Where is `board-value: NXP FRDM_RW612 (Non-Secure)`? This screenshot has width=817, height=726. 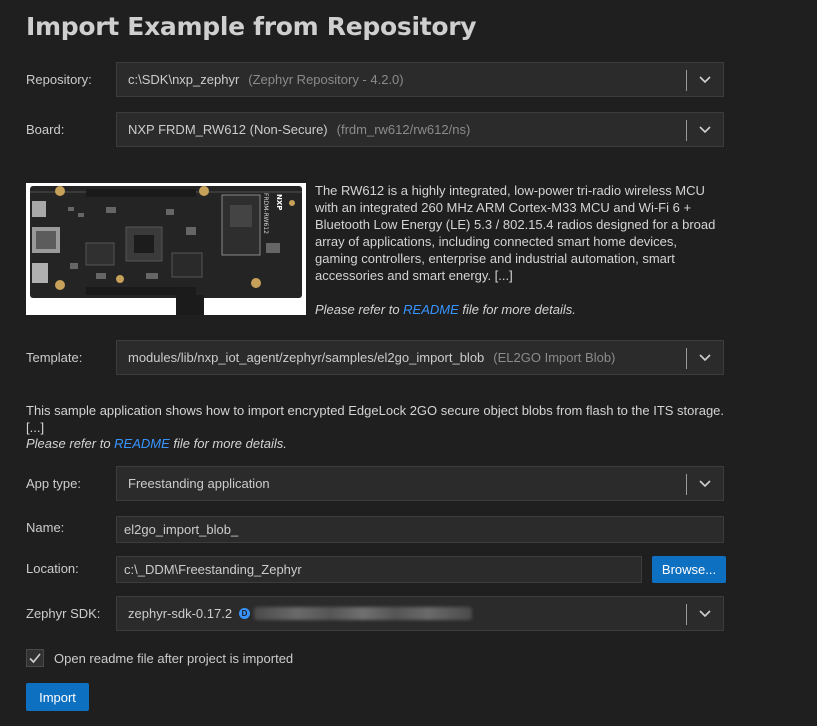 board-value: NXP FRDM_RW612 (Non-Secure) is located at coordinates (228, 129).